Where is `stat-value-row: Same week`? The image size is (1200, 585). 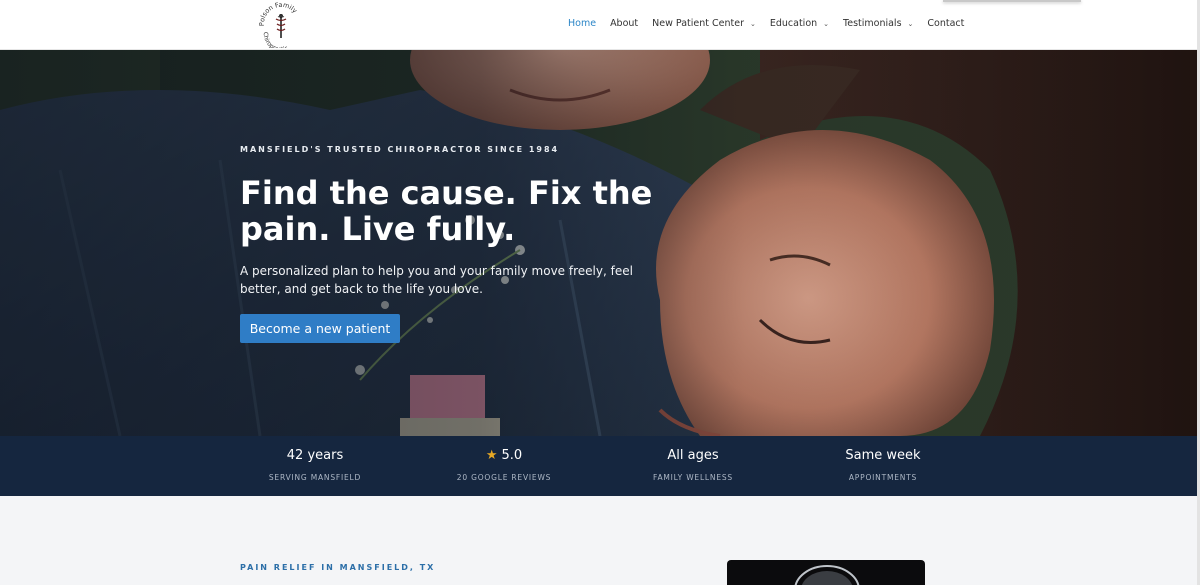
stat-value-row: Same week is located at coordinates (883, 455).